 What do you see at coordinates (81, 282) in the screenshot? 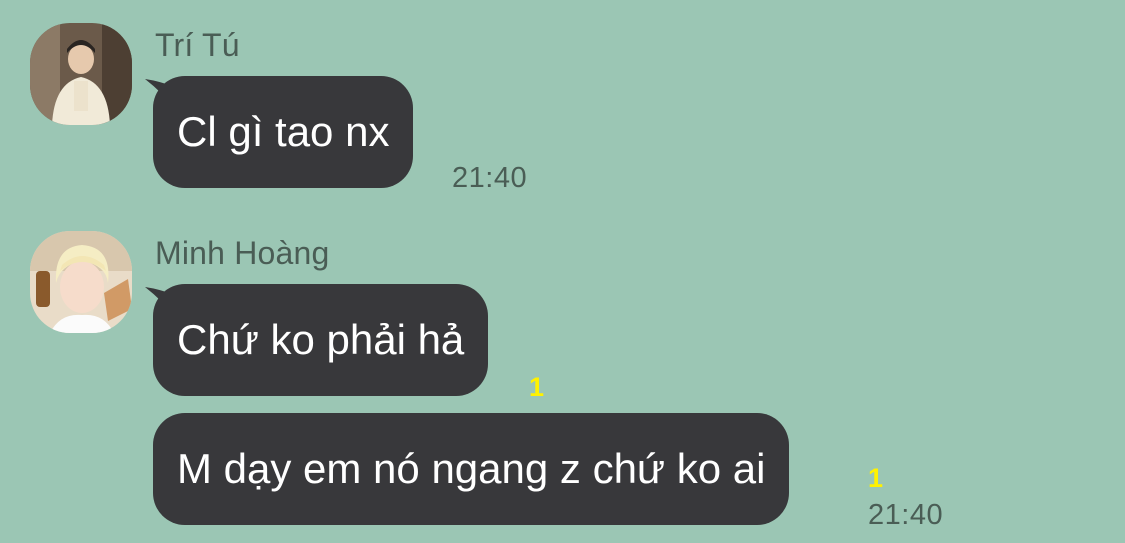
I see `avatar-minh-hoang` at bounding box center [81, 282].